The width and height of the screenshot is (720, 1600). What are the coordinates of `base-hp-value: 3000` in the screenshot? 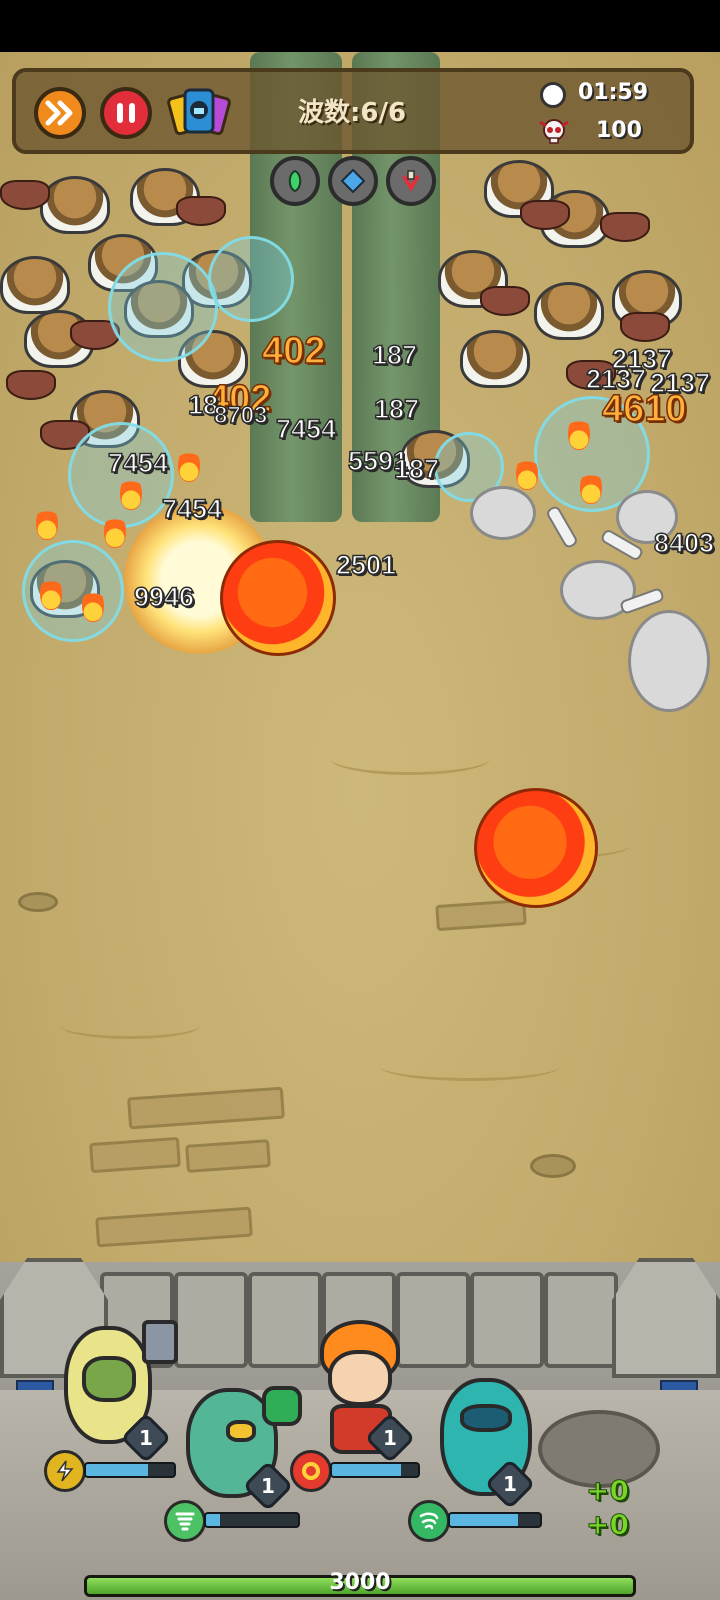 It's located at (360, 1582).